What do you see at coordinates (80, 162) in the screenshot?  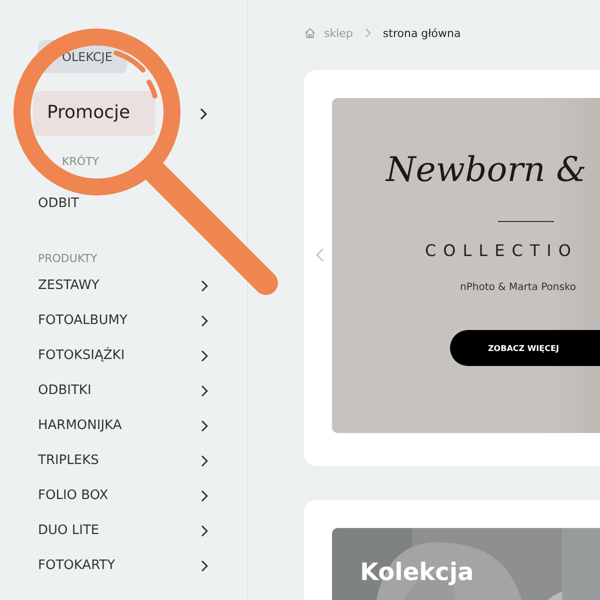 I see `section-heading: KRÓTY` at bounding box center [80, 162].